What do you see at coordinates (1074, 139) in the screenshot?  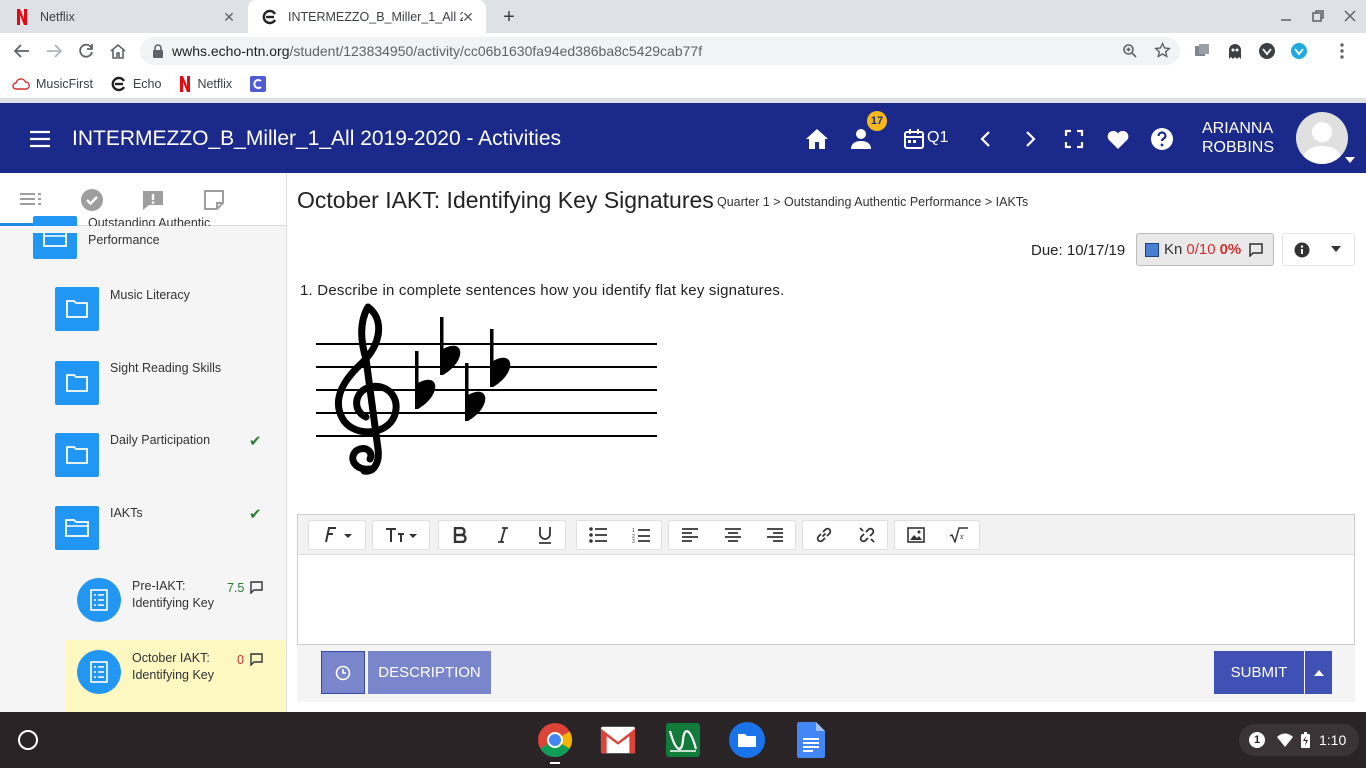 I see `fullscreen-icon` at bounding box center [1074, 139].